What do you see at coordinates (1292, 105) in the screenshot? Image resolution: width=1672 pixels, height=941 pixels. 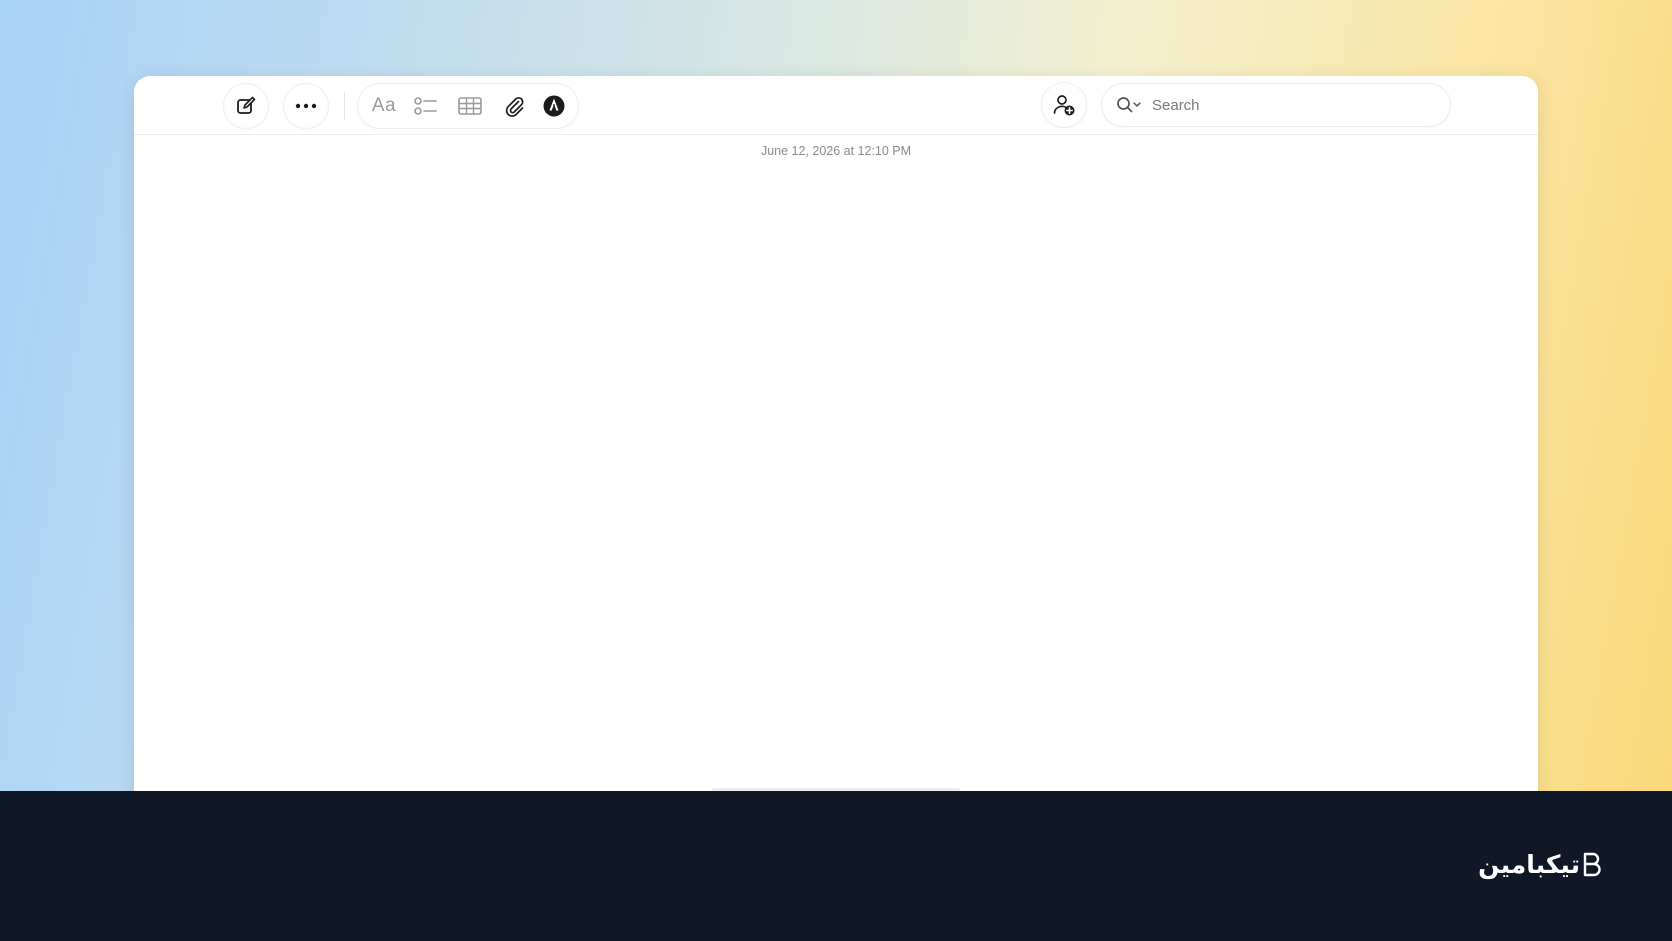 I see `search-input` at bounding box center [1292, 105].